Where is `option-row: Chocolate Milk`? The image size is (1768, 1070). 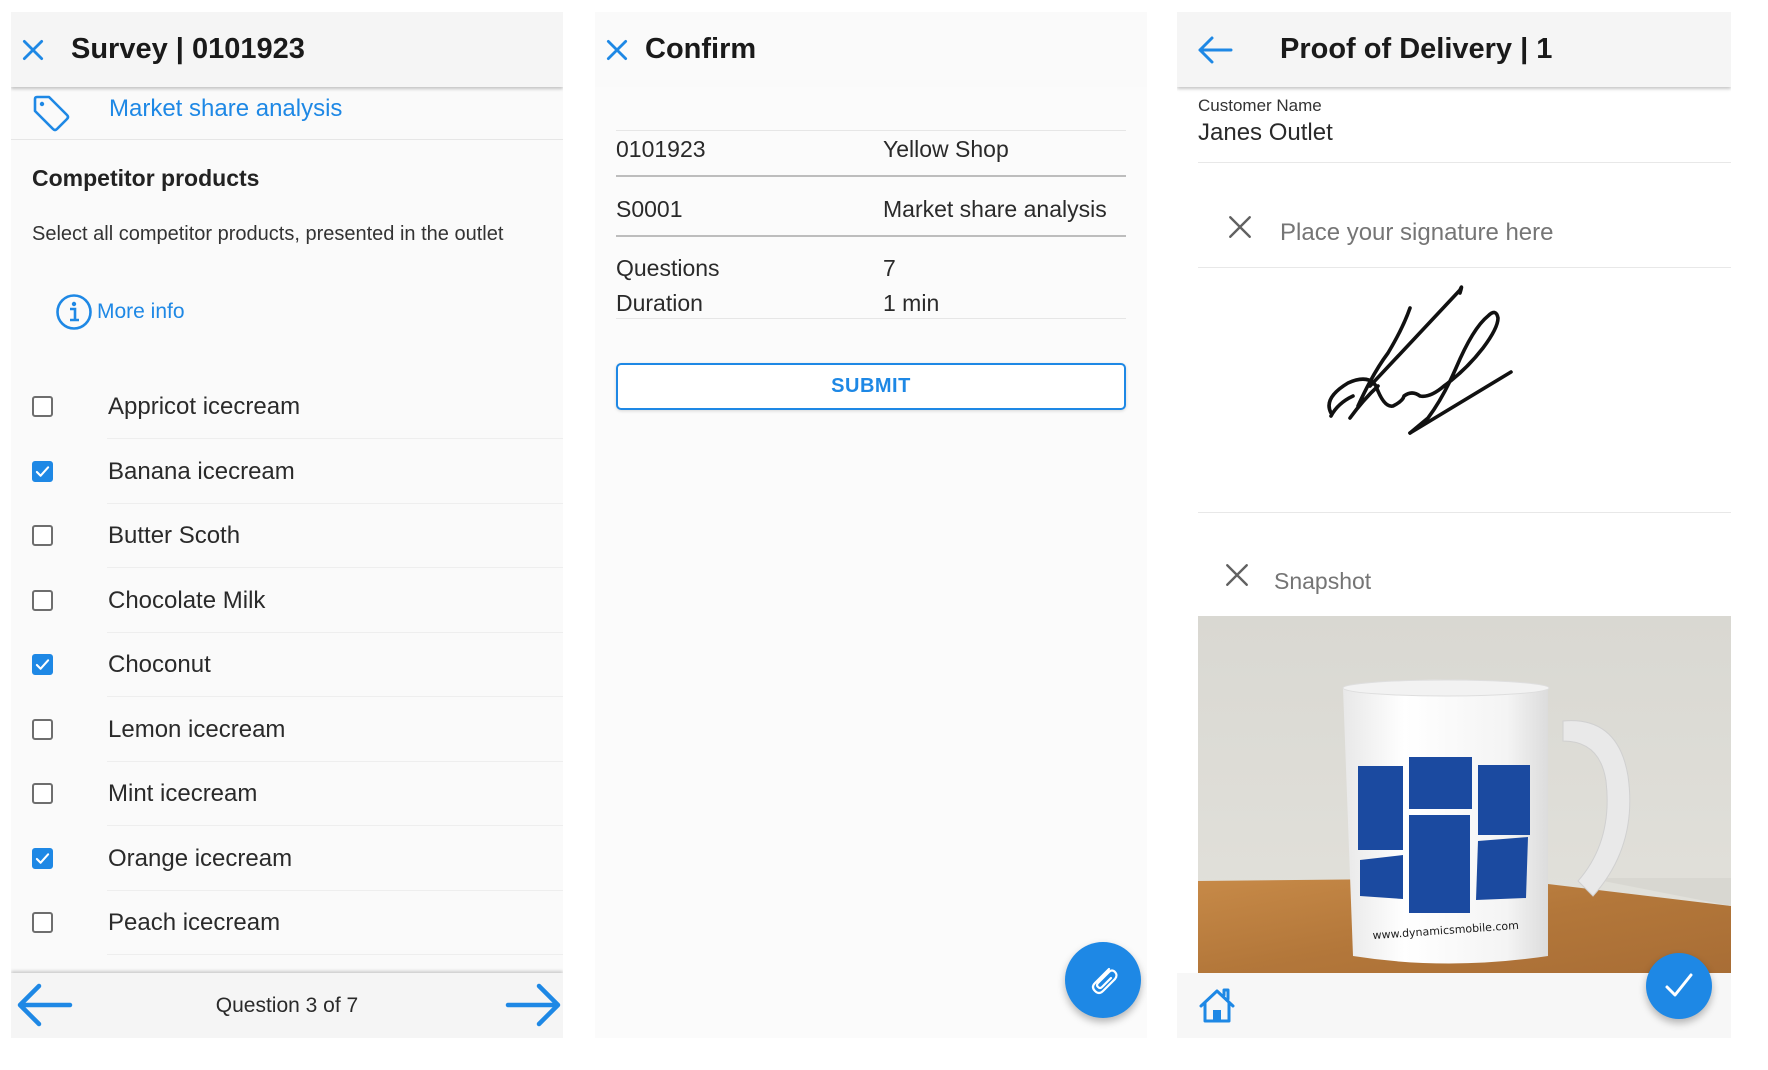
option-row: Chocolate Milk is located at coordinates (287, 601).